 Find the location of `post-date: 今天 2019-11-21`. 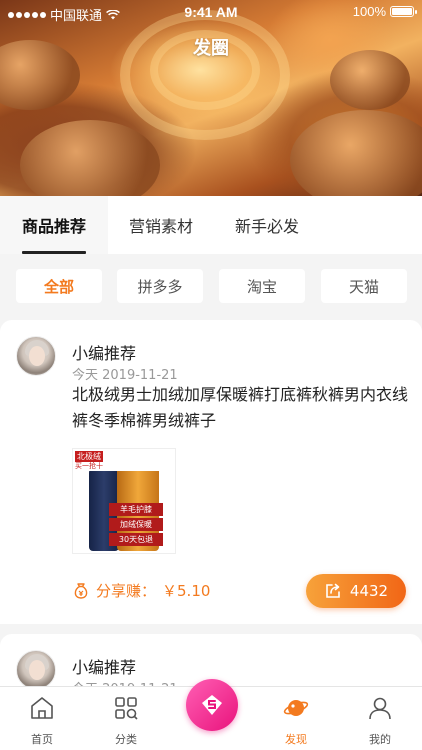

post-date: 今天 2019-11-21 is located at coordinates (125, 375).